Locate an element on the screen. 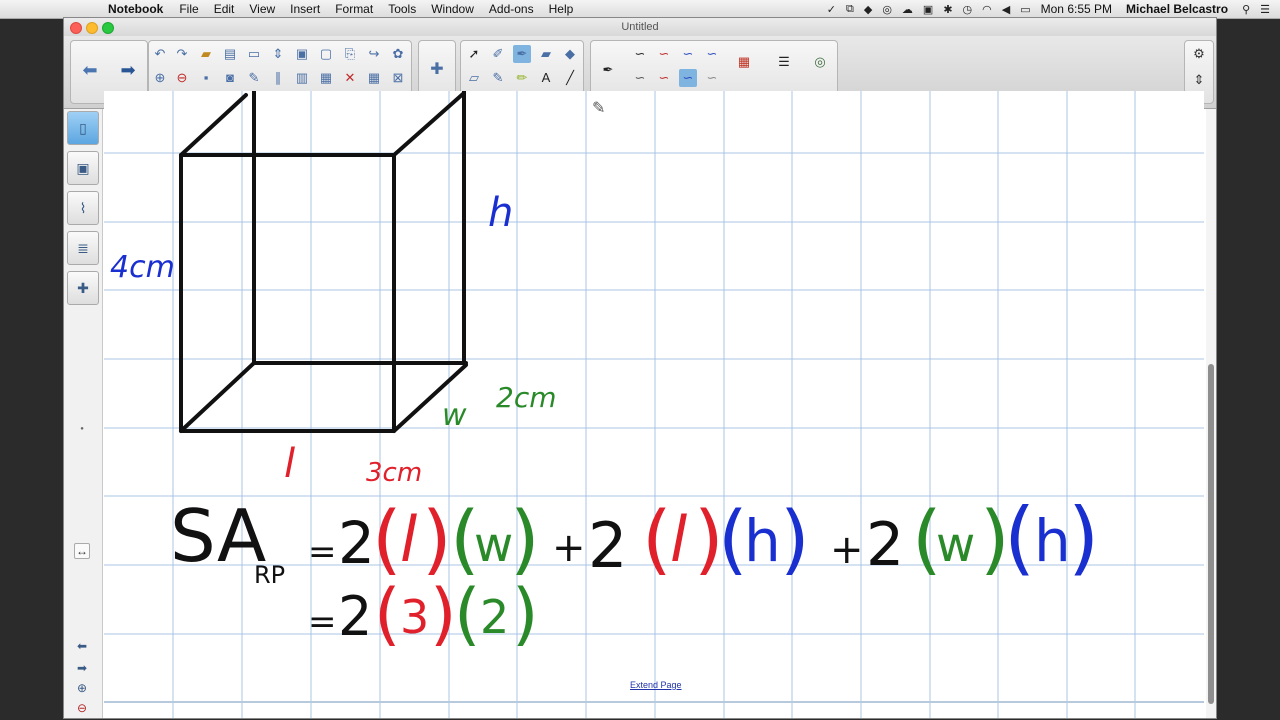  status-icon-c: ◎ is located at coordinates (887, 9).